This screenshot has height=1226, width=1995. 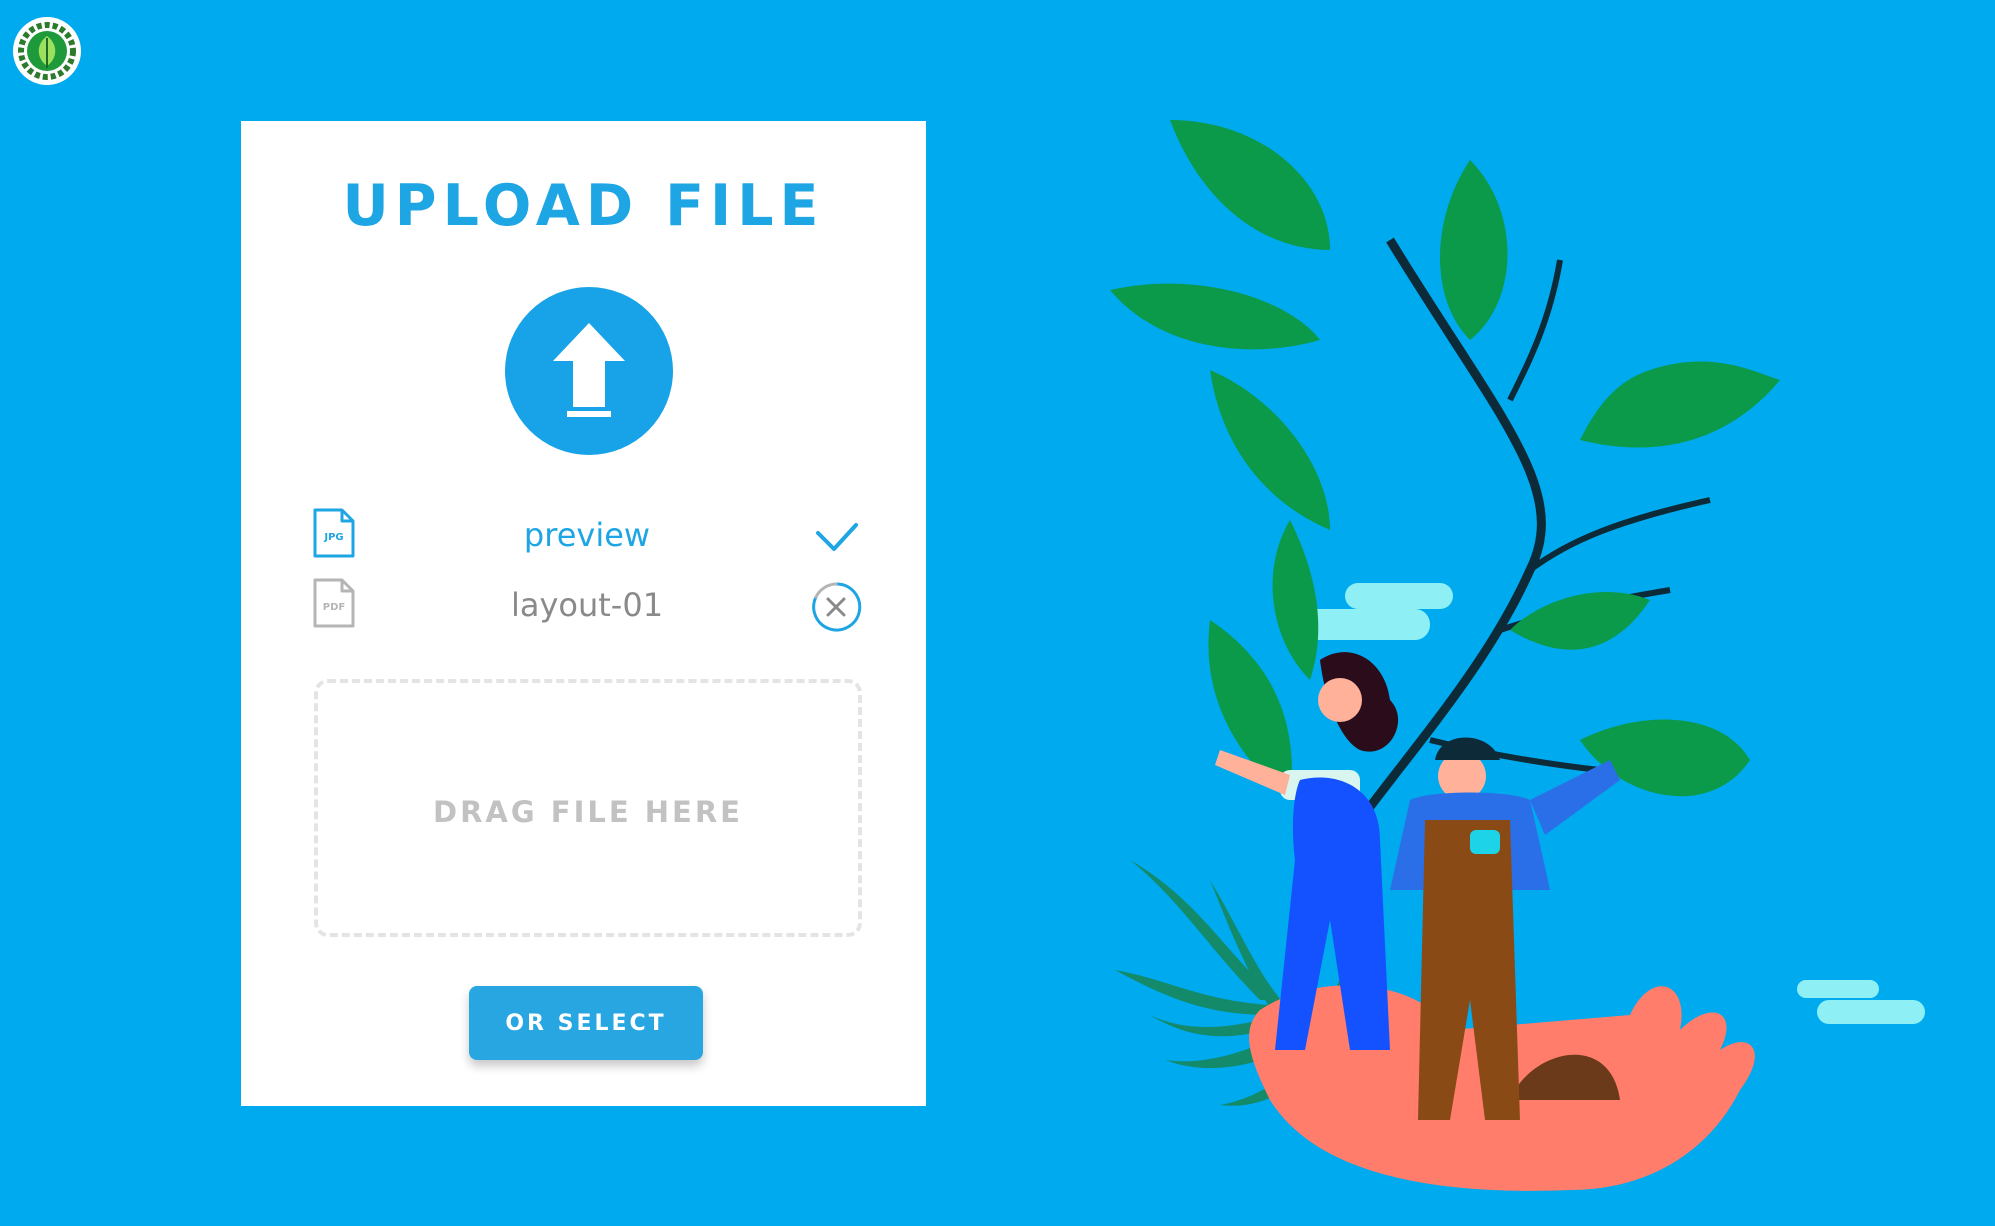 I want to click on jpg-file-icon: JPG, so click(x=334, y=533).